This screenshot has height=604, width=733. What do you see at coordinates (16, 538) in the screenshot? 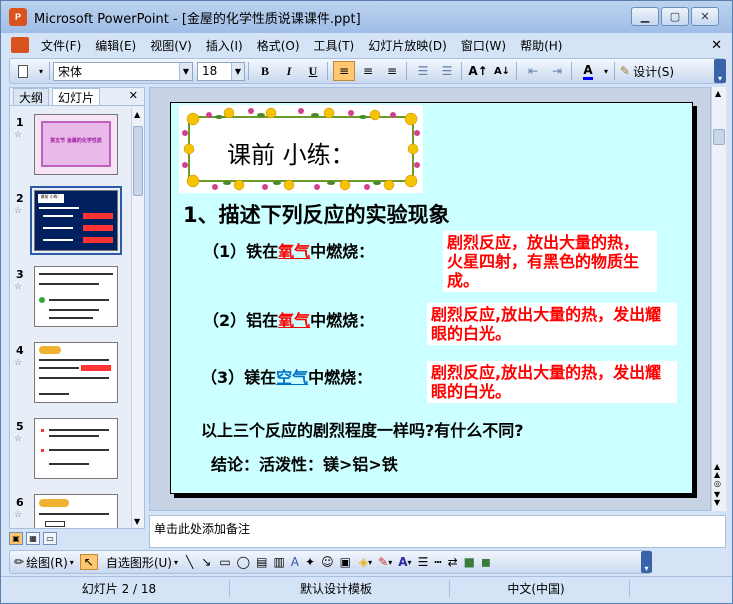
I see `normal-view-icon: ▣` at bounding box center [16, 538].